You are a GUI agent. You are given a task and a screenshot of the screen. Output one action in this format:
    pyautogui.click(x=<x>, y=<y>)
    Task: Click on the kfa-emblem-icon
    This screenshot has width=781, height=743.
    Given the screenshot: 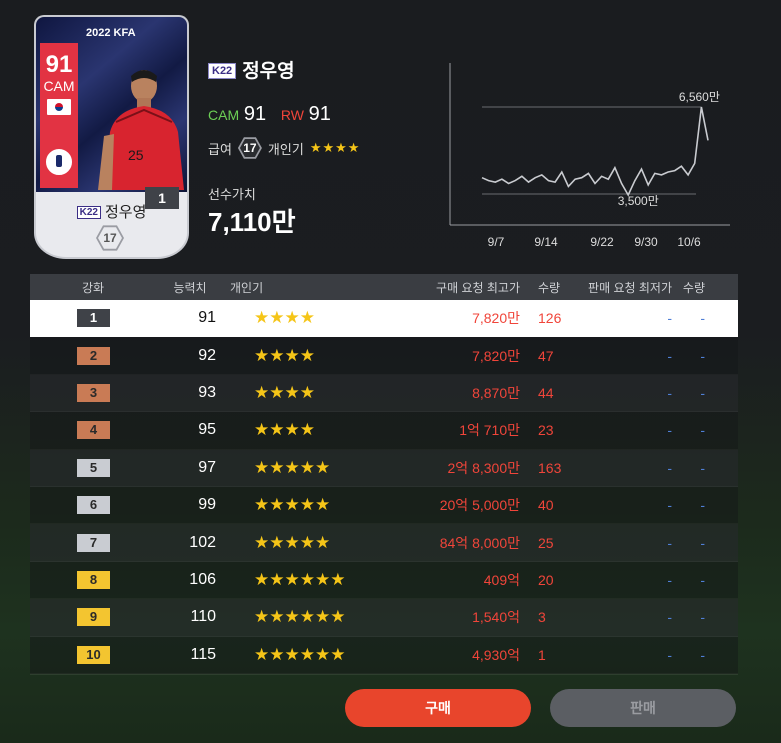 What is the action you would take?
    pyautogui.click(x=59, y=162)
    